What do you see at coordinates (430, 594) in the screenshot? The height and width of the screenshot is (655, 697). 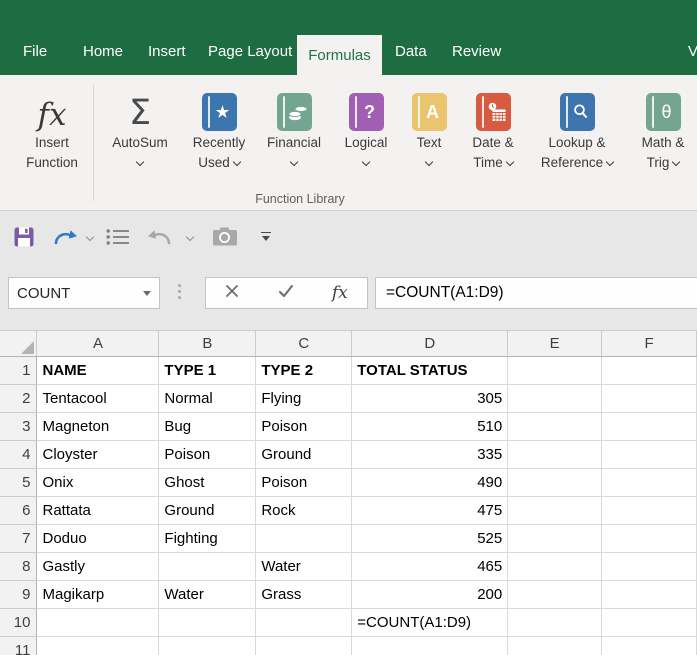 I see `cell-D9: 200` at bounding box center [430, 594].